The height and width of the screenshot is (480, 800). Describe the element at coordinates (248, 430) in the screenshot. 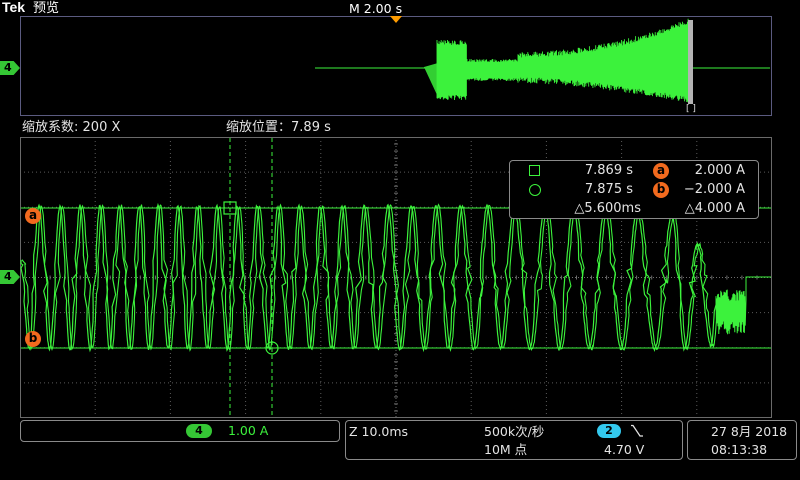

I see `channel-4-scale: 1.00 A` at that location.